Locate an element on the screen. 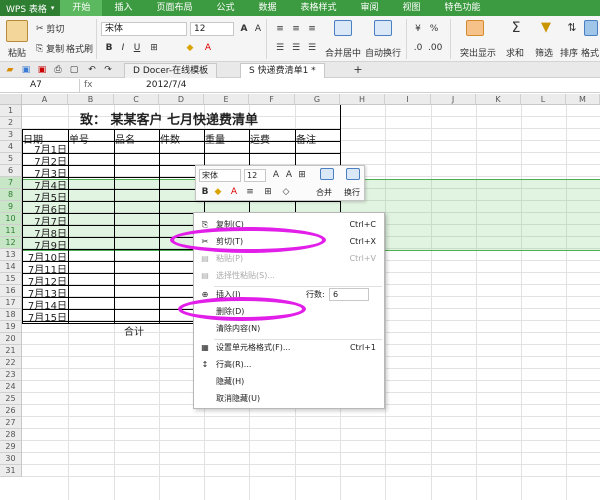  sum-icon: Σ is located at coordinates (516, 28).